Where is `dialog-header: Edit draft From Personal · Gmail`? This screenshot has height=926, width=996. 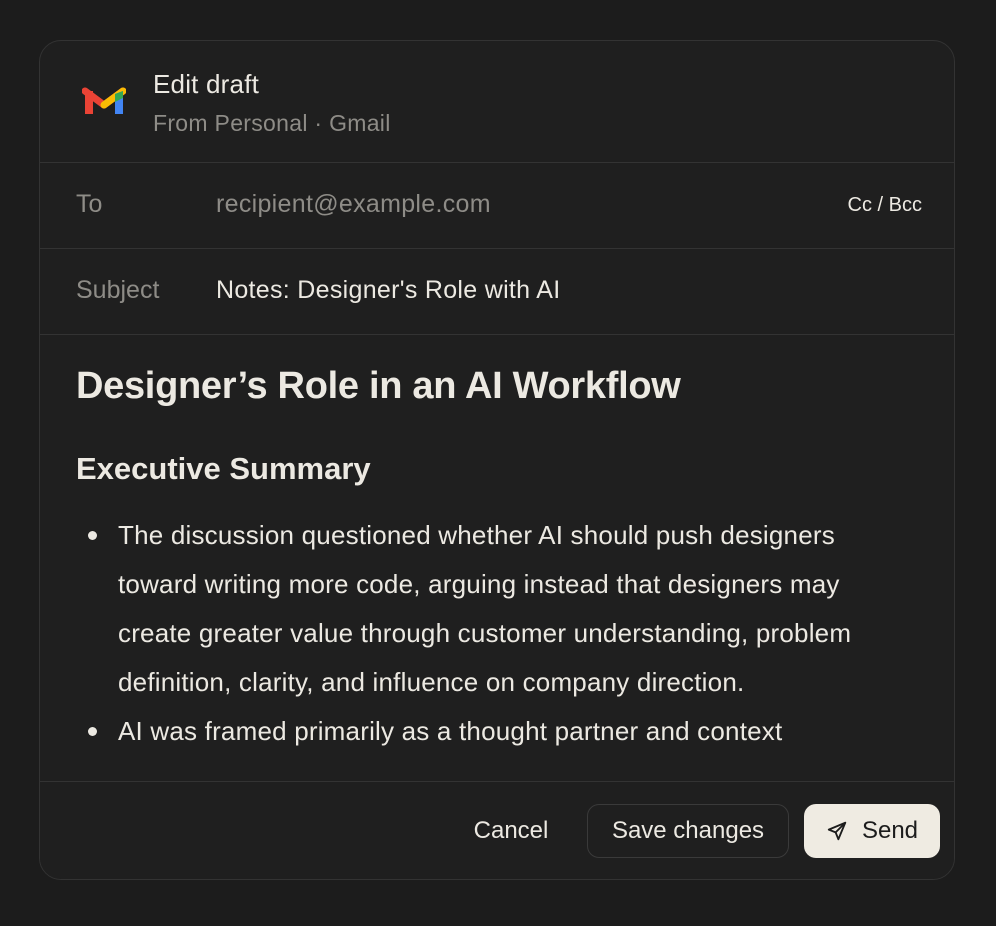 dialog-header: Edit draft From Personal · Gmail is located at coordinates (497, 102).